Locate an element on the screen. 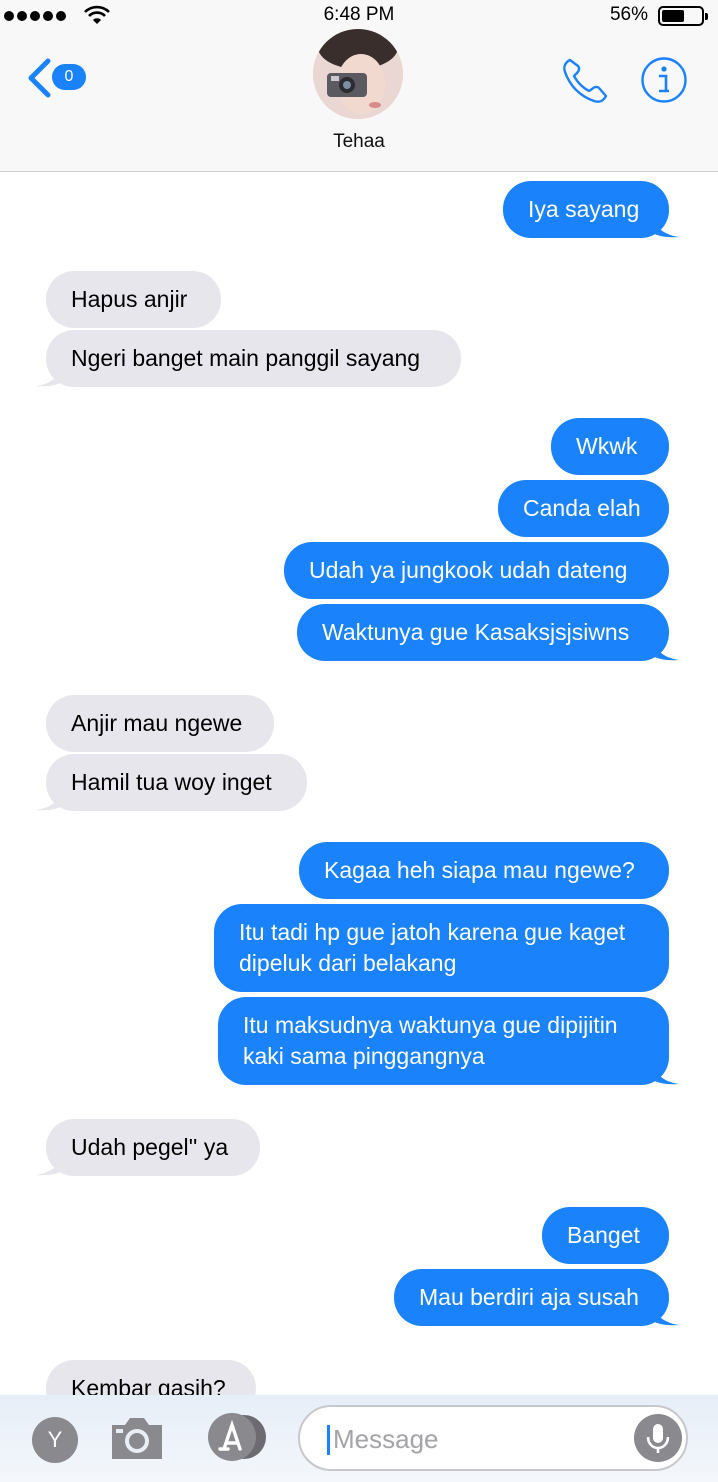  outgoing-message-bubble: Wkwk is located at coordinates (610, 446).